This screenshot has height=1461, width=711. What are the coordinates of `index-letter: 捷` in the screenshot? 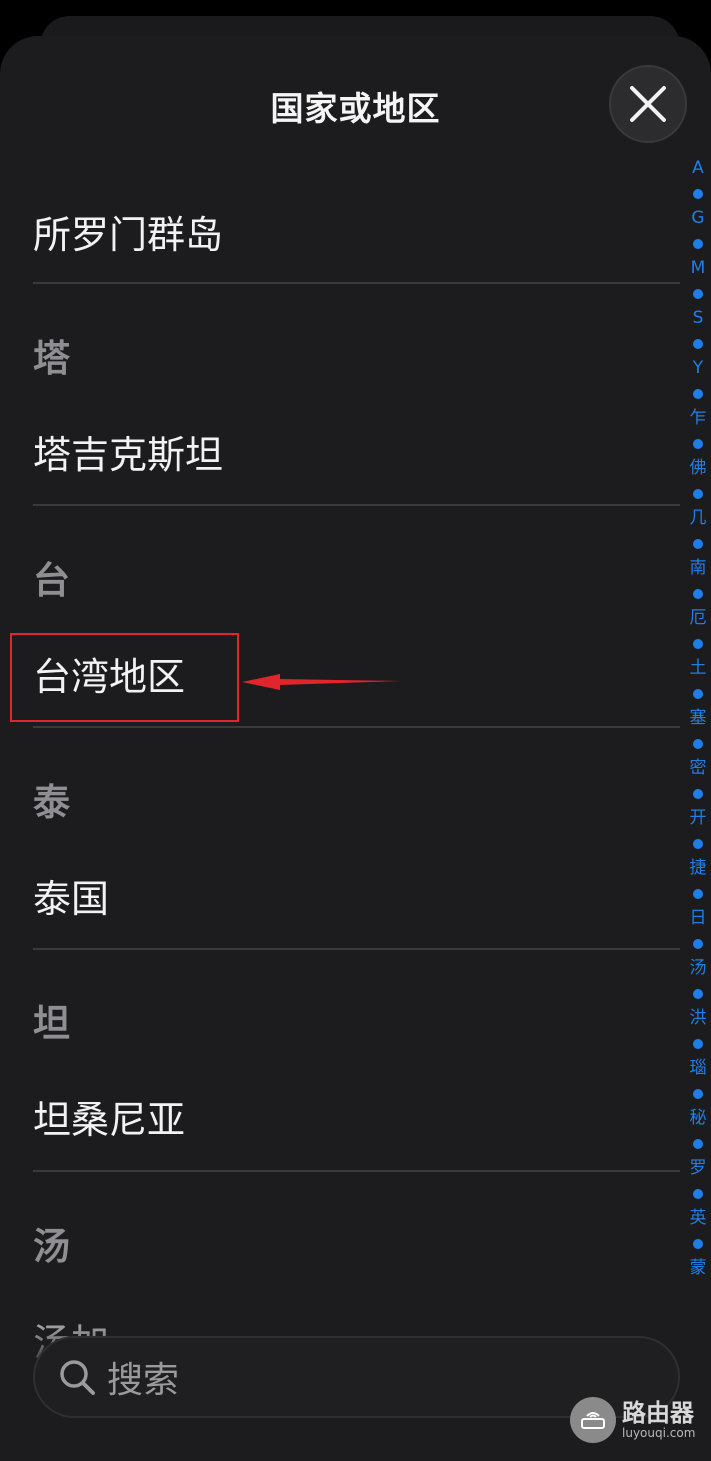 It's located at (698, 868).